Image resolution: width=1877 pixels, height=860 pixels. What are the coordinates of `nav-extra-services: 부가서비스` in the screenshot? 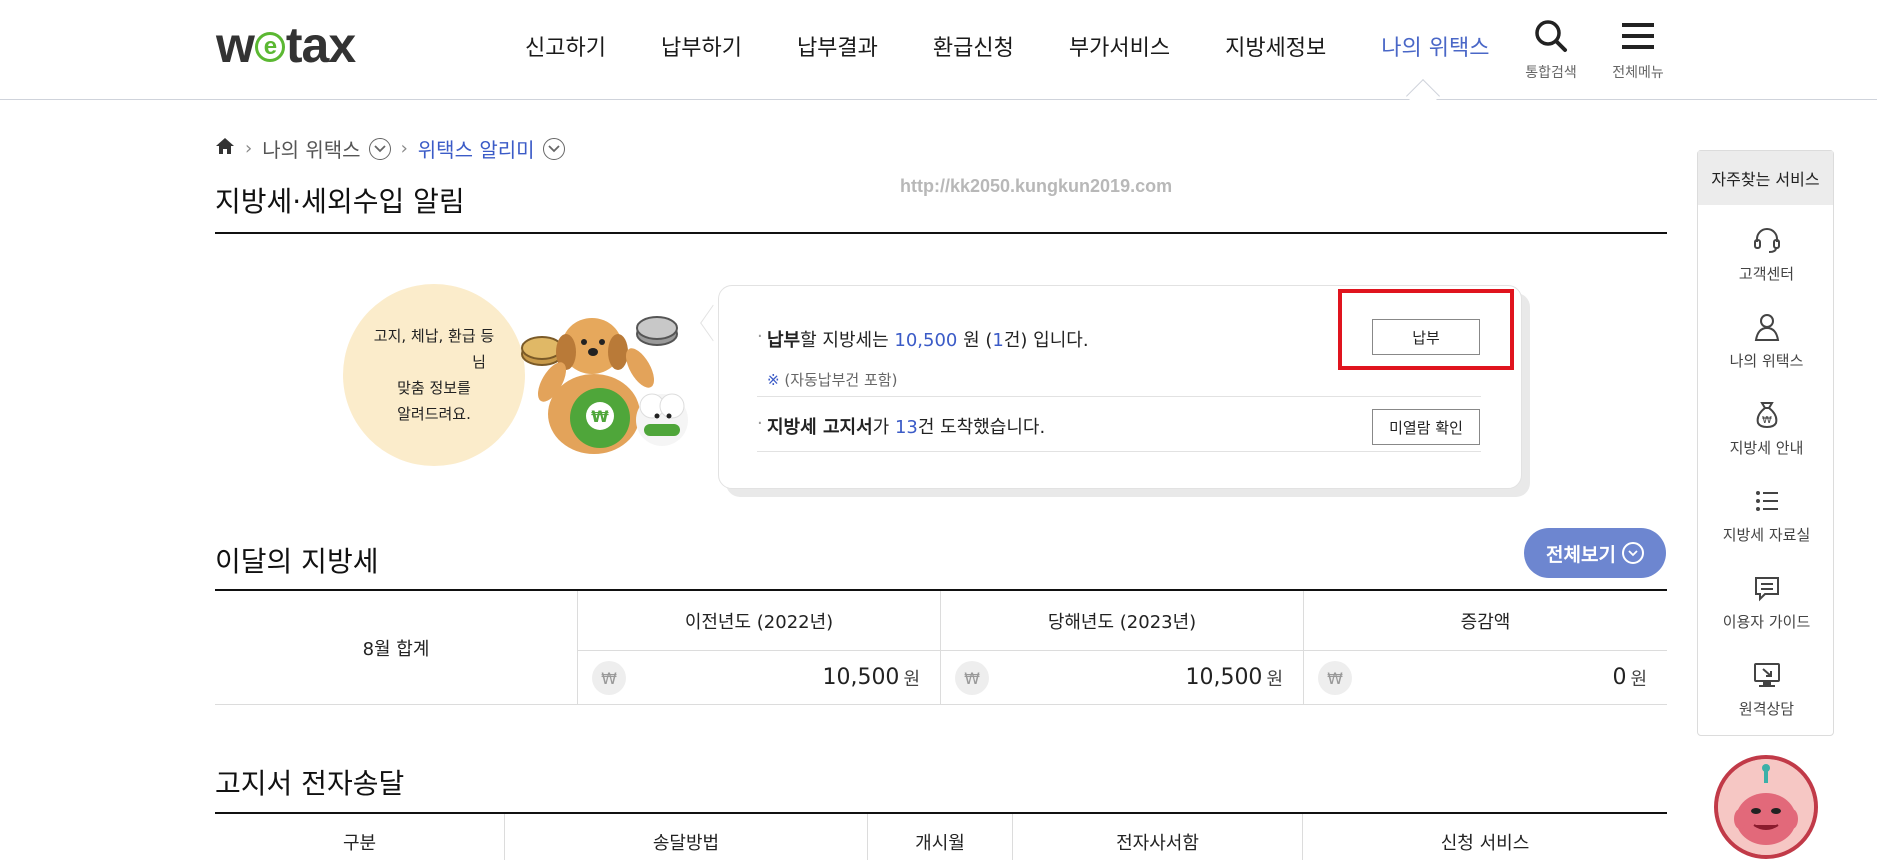 It's located at (1119, 46).